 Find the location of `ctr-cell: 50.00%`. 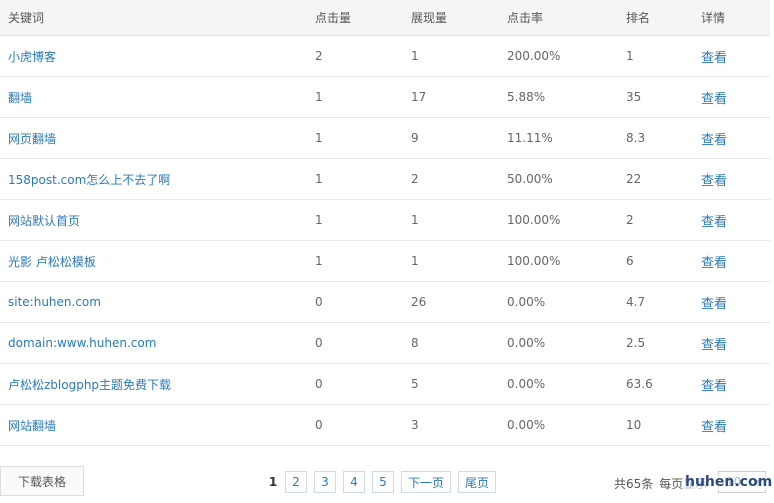

ctr-cell: 50.00% is located at coordinates (530, 179).